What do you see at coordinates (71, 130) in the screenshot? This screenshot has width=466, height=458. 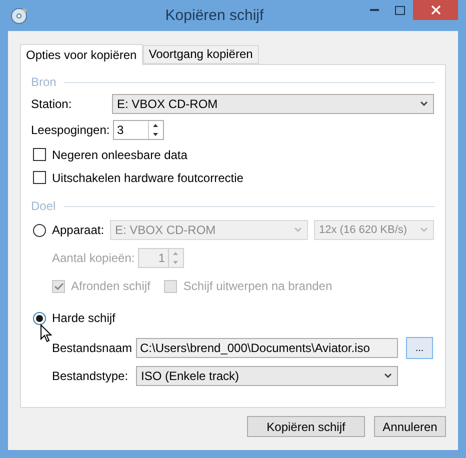 I see `field-label: Leespogingen:` at bounding box center [71, 130].